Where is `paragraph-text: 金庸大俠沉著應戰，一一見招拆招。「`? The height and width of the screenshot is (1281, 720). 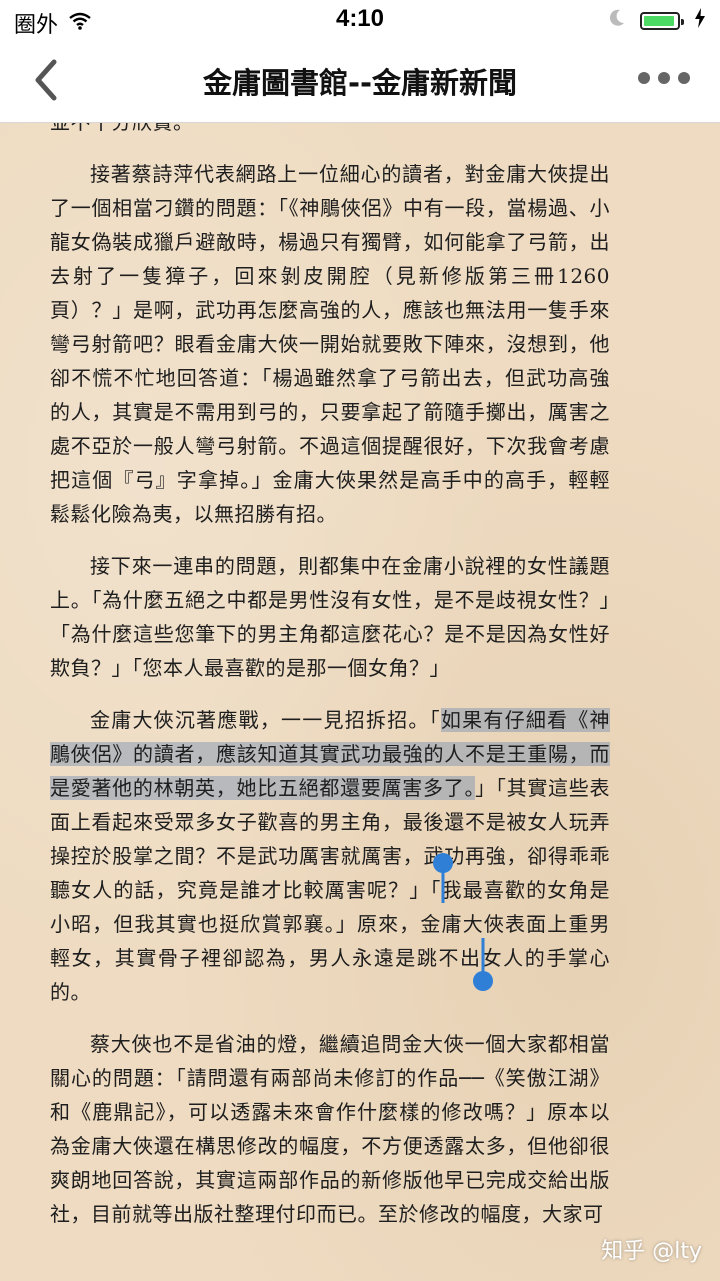 paragraph-text: 金庸大俠沉著應戰，一一見招拆招。「 is located at coordinates (265, 720).